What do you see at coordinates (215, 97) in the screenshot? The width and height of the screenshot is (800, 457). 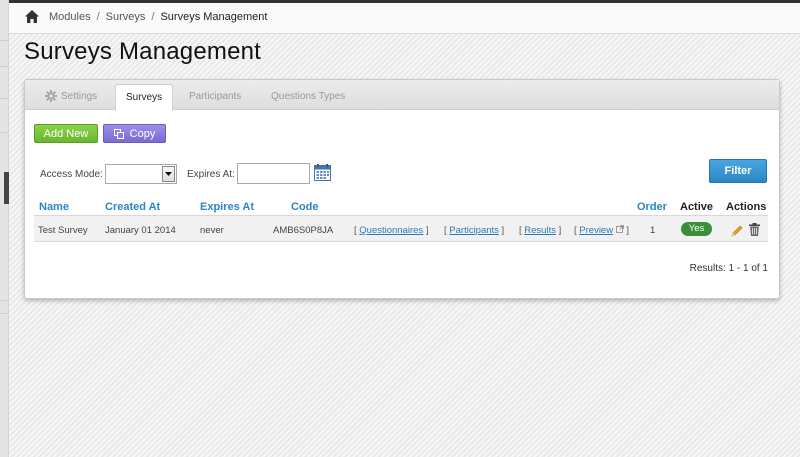 I see `tab-participants: Participants` at bounding box center [215, 97].